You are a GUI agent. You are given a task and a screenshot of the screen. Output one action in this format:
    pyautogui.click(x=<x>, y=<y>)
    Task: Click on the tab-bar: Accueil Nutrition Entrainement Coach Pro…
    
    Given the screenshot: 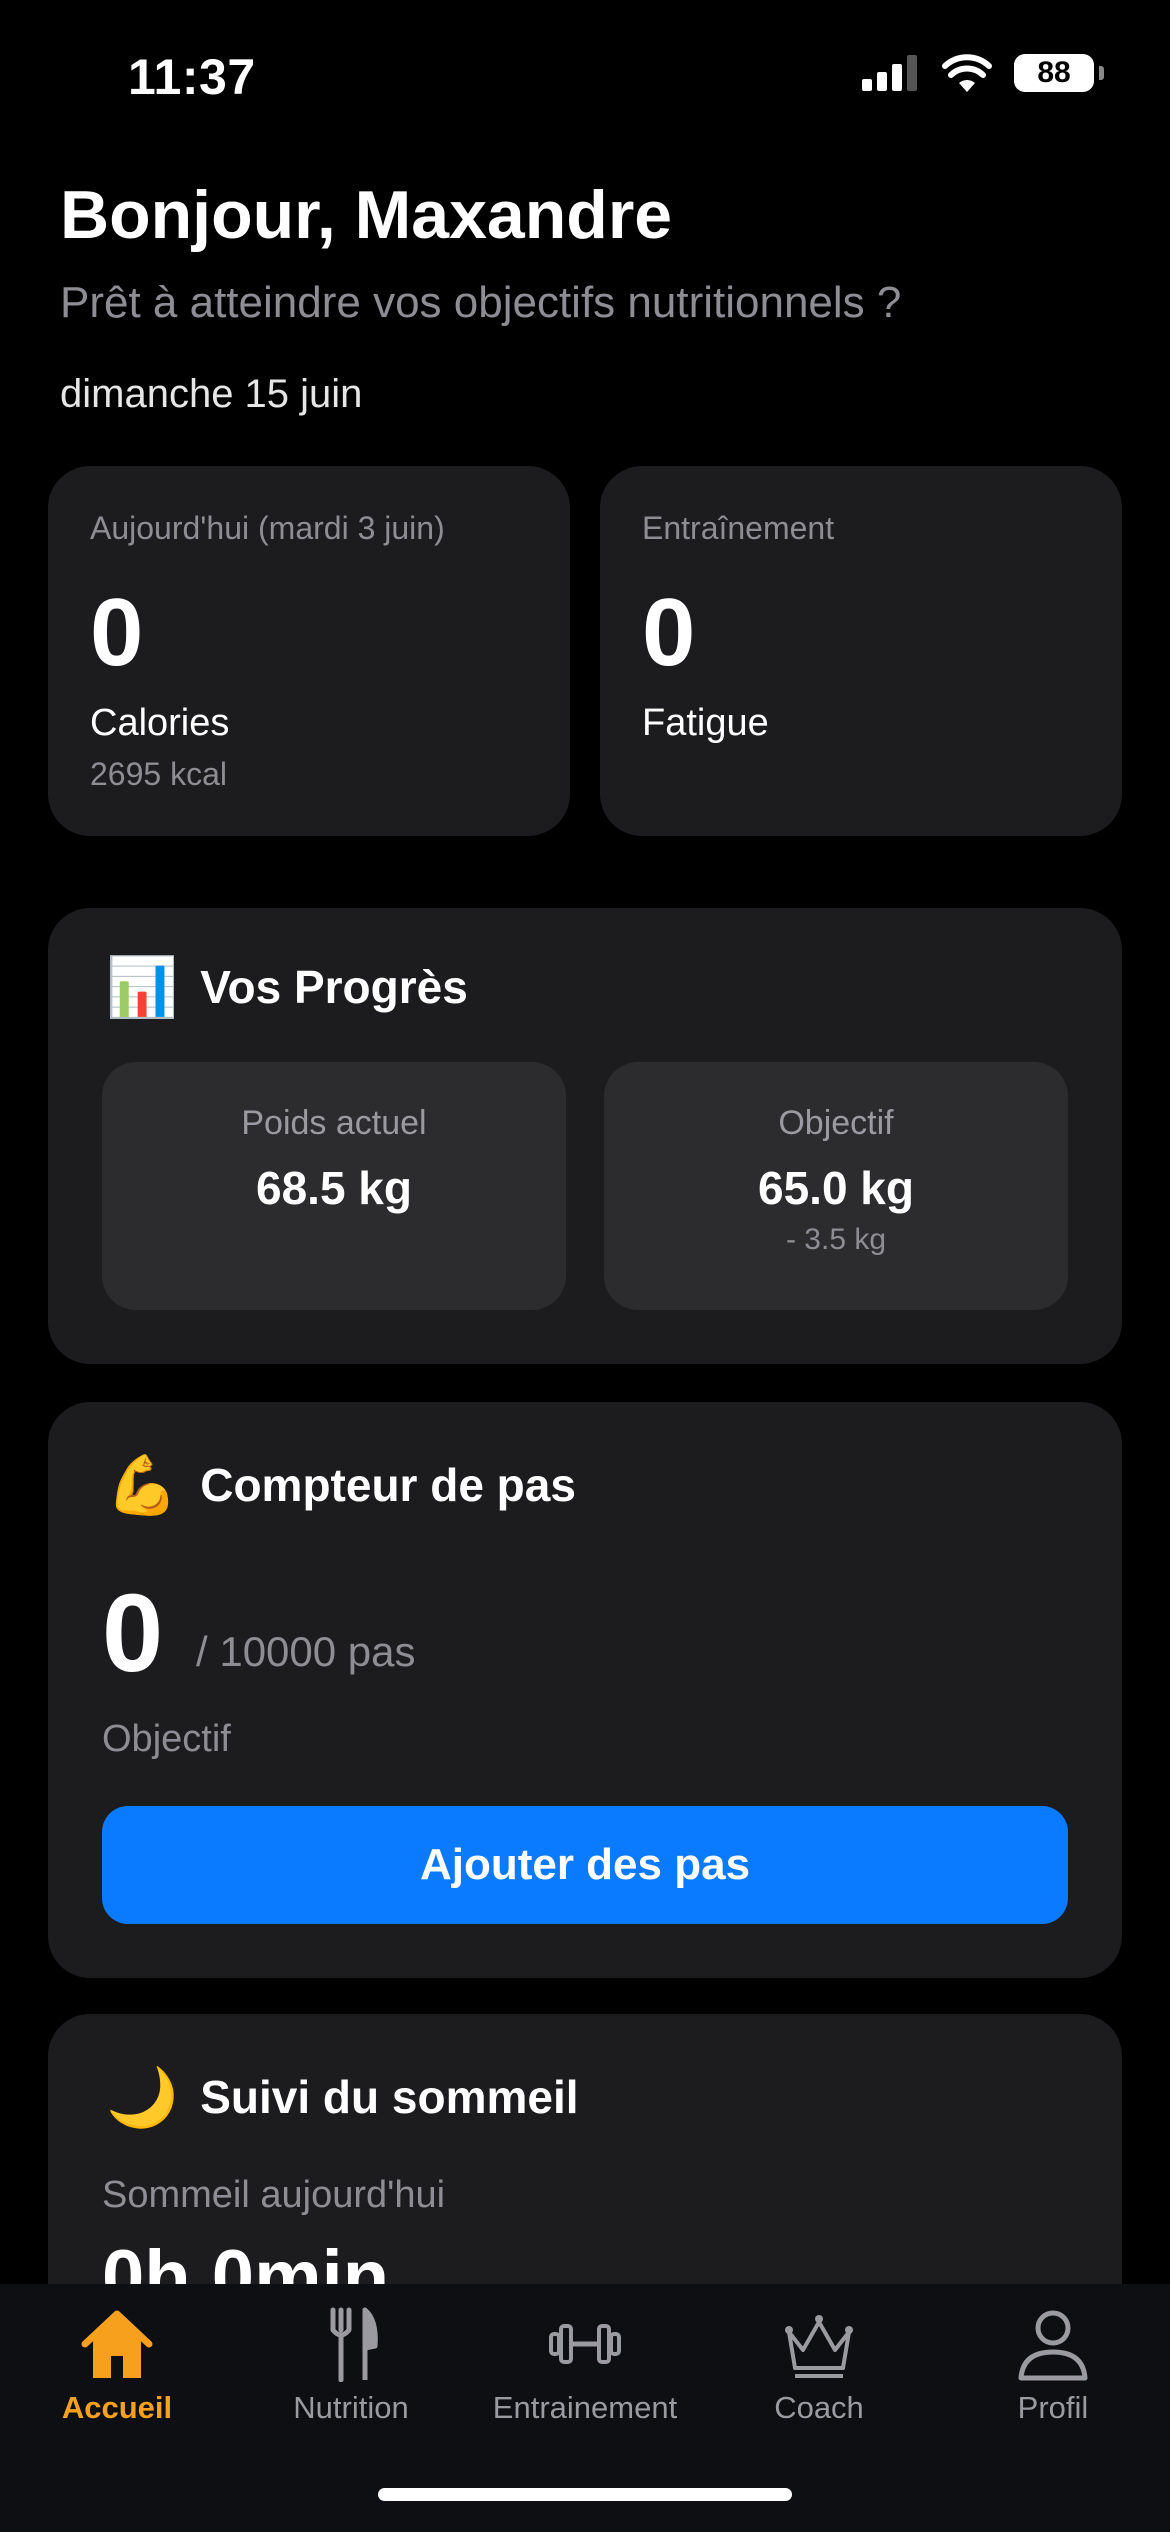 What is the action you would take?
    pyautogui.click(x=585, y=2408)
    